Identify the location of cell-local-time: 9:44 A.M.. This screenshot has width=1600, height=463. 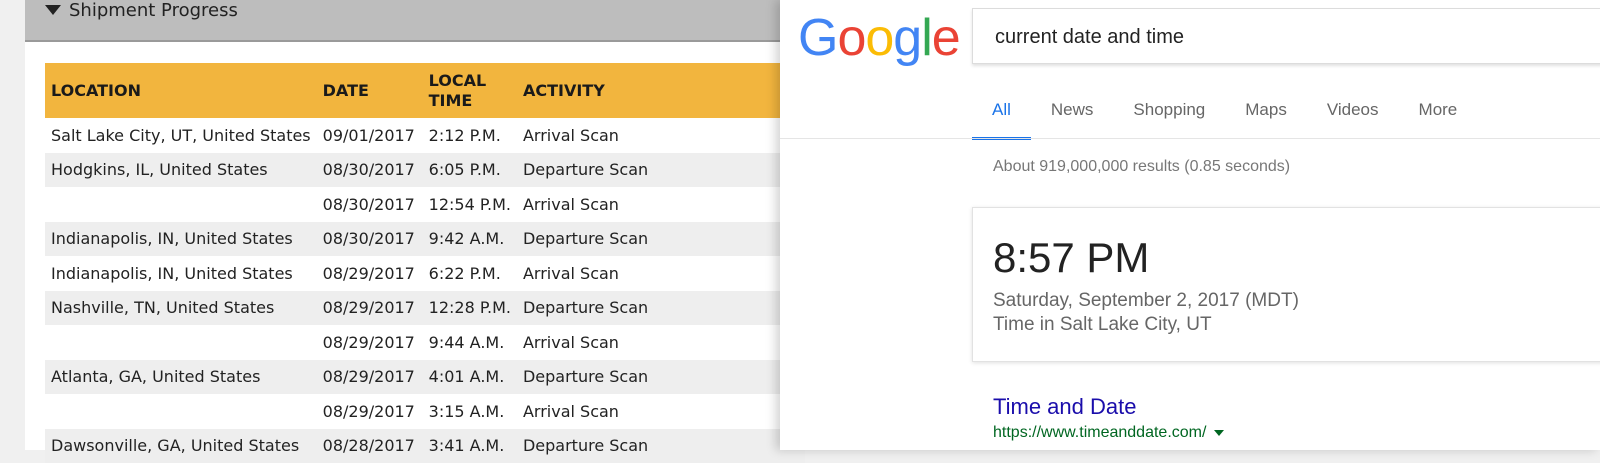
(470, 342).